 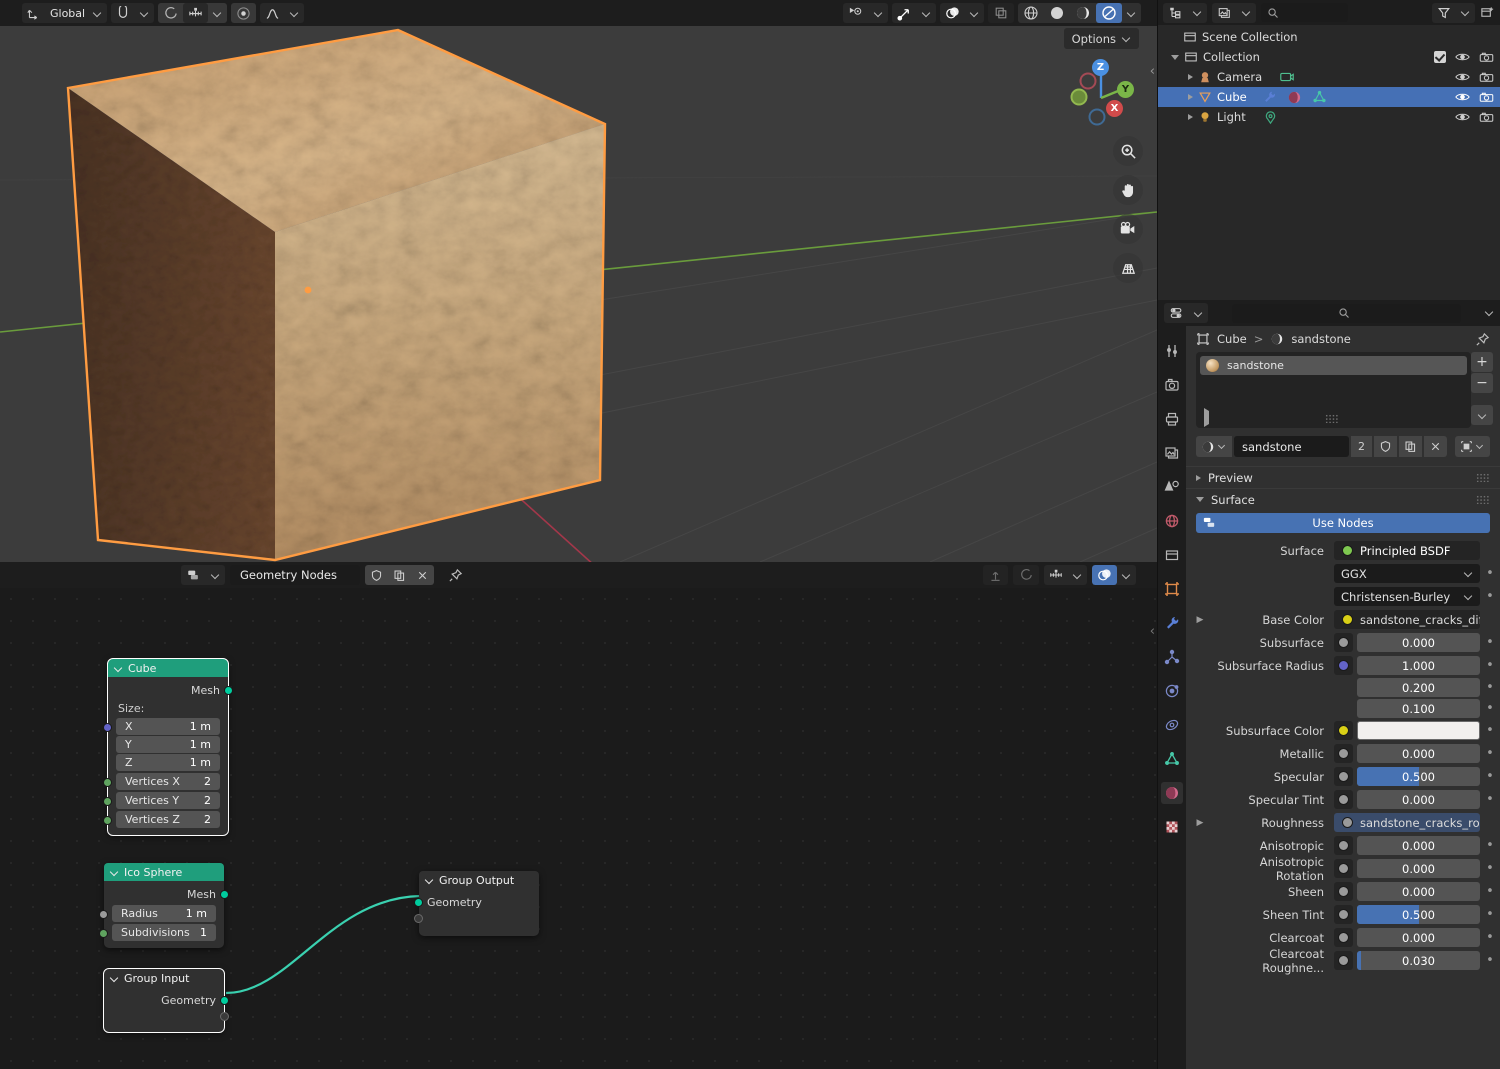 I want to click on subsurface-radius-slider-1: 1.000, so click(x=1418, y=665).